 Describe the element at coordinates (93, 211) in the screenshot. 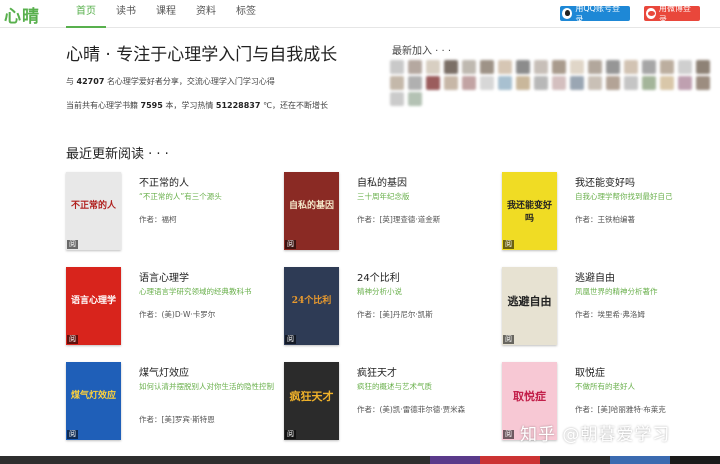

I see `book-cover: 不正常的人阅` at that location.